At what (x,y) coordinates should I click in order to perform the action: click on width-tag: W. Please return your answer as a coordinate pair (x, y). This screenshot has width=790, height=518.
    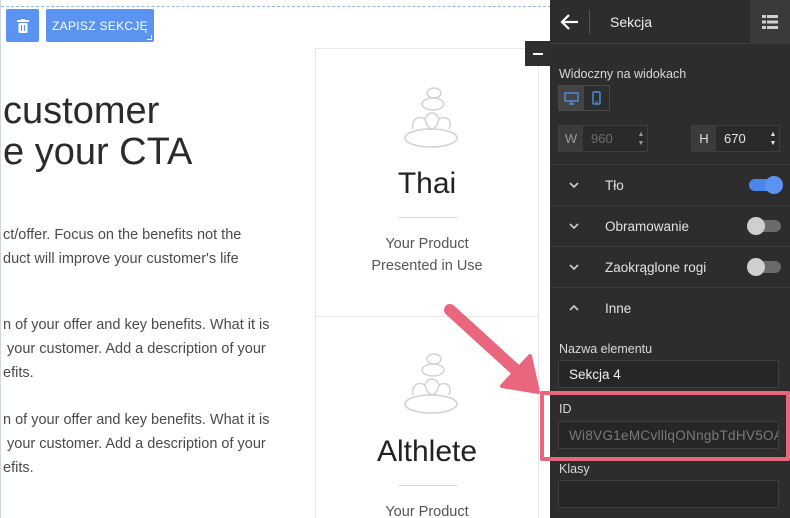
    Looking at the image, I should click on (571, 138).